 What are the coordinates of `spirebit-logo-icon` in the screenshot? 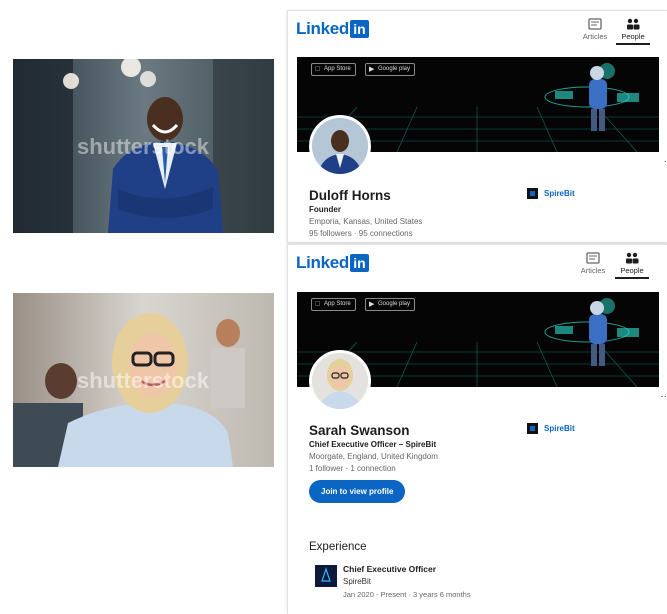 It's located at (326, 576).